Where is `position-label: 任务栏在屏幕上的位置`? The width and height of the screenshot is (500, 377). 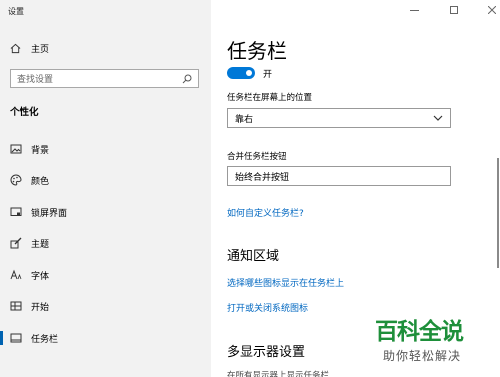 position-label: 任务栏在屏幕上的位置 is located at coordinates (270, 98).